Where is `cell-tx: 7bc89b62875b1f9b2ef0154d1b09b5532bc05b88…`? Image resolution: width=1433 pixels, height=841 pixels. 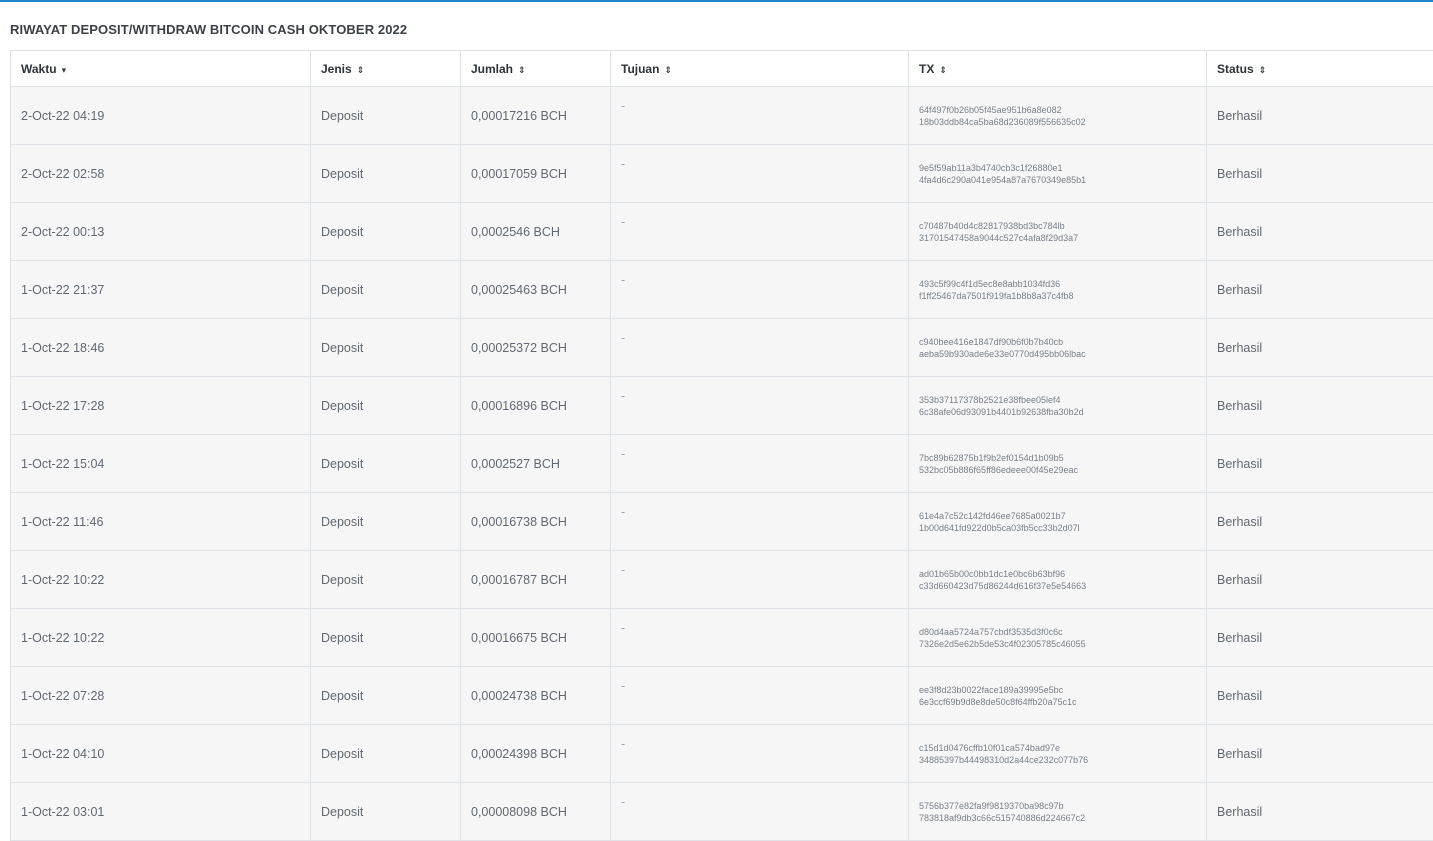 cell-tx: 7bc89b62875b1f9b2ef0154d1b09b5532bc05b88… is located at coordinates (1058, 464).